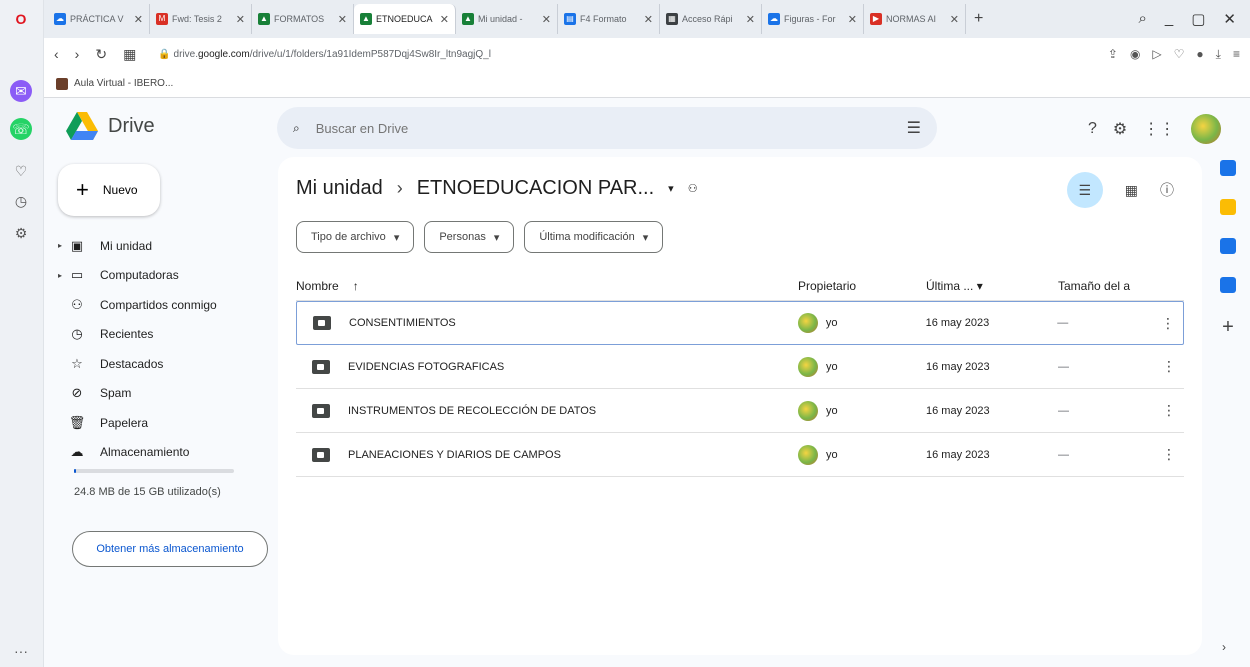 This screenshot has width=1250, height=667. What do you see at coordinates (1228, 285) in the screenshot?
I see `contacts-icon` at bounding box center [1228, 285].